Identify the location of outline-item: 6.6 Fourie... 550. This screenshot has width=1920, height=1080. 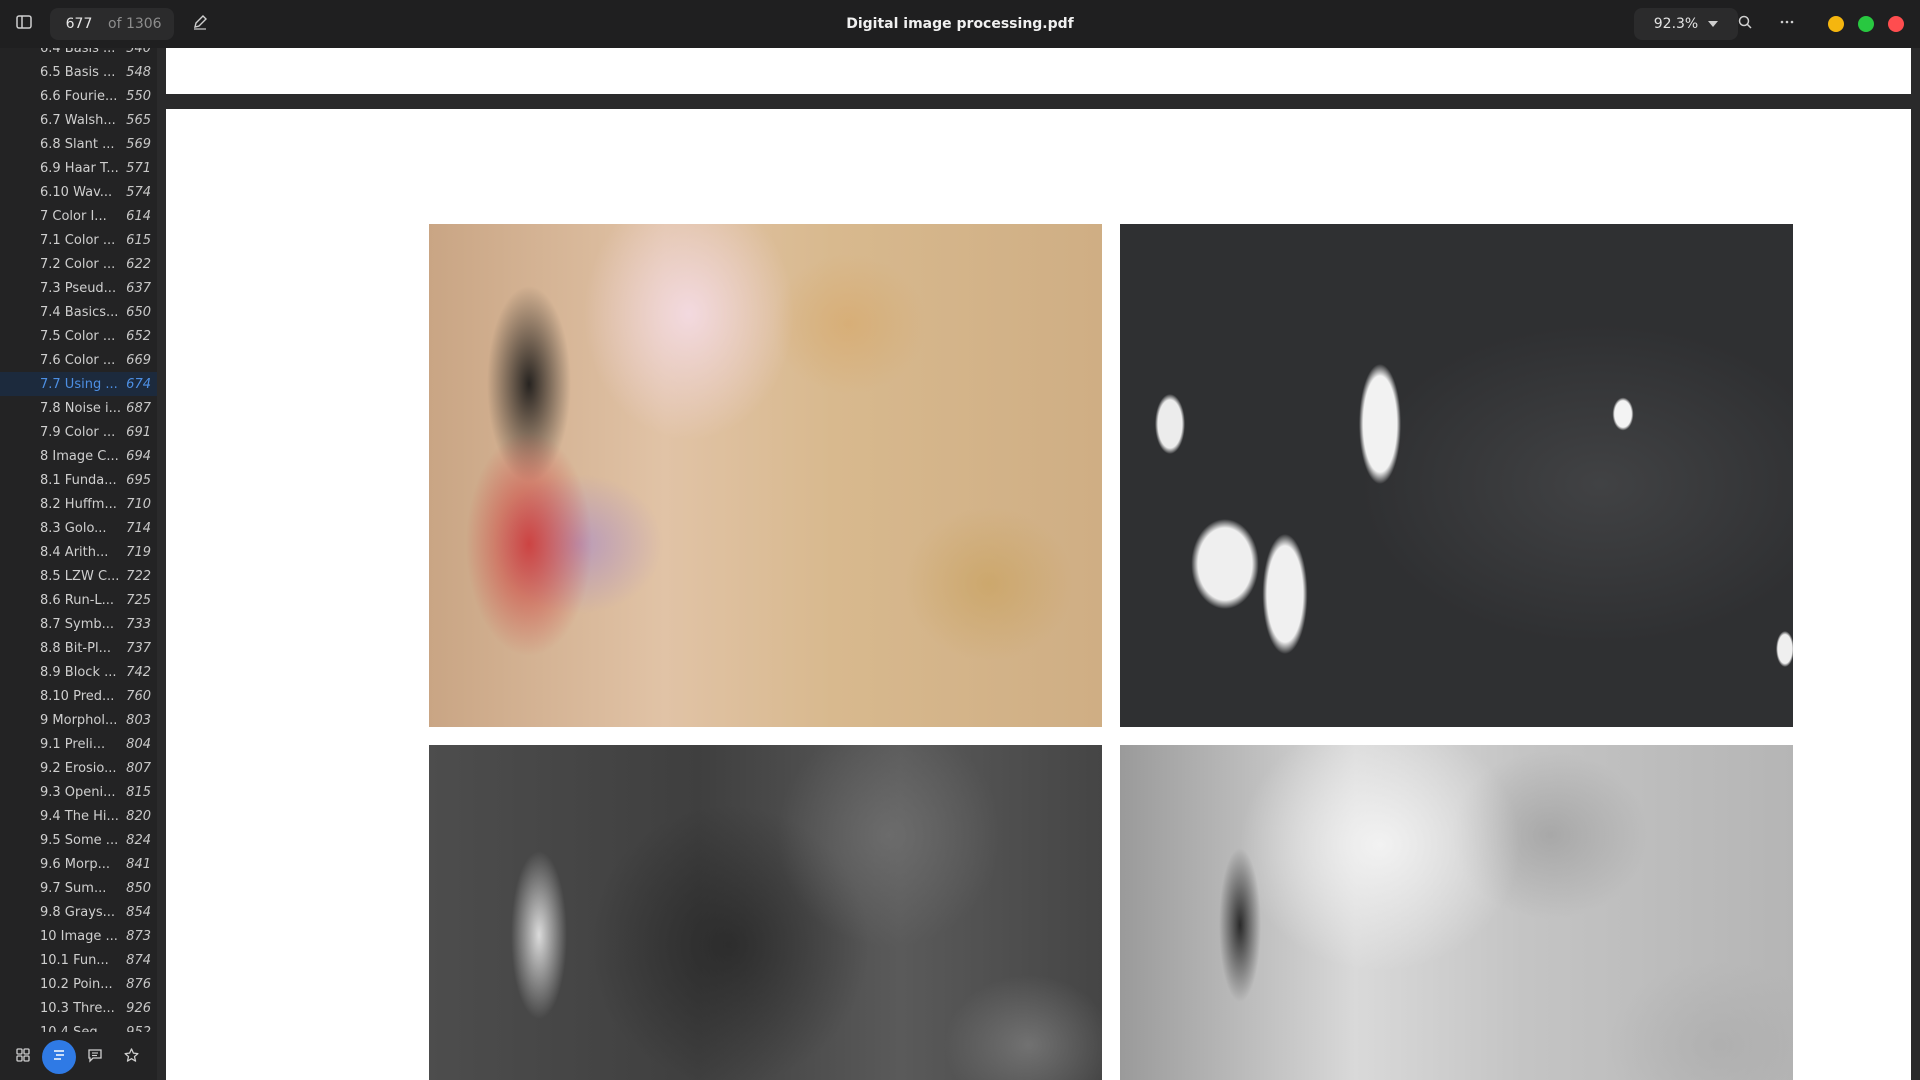
(78, 96).